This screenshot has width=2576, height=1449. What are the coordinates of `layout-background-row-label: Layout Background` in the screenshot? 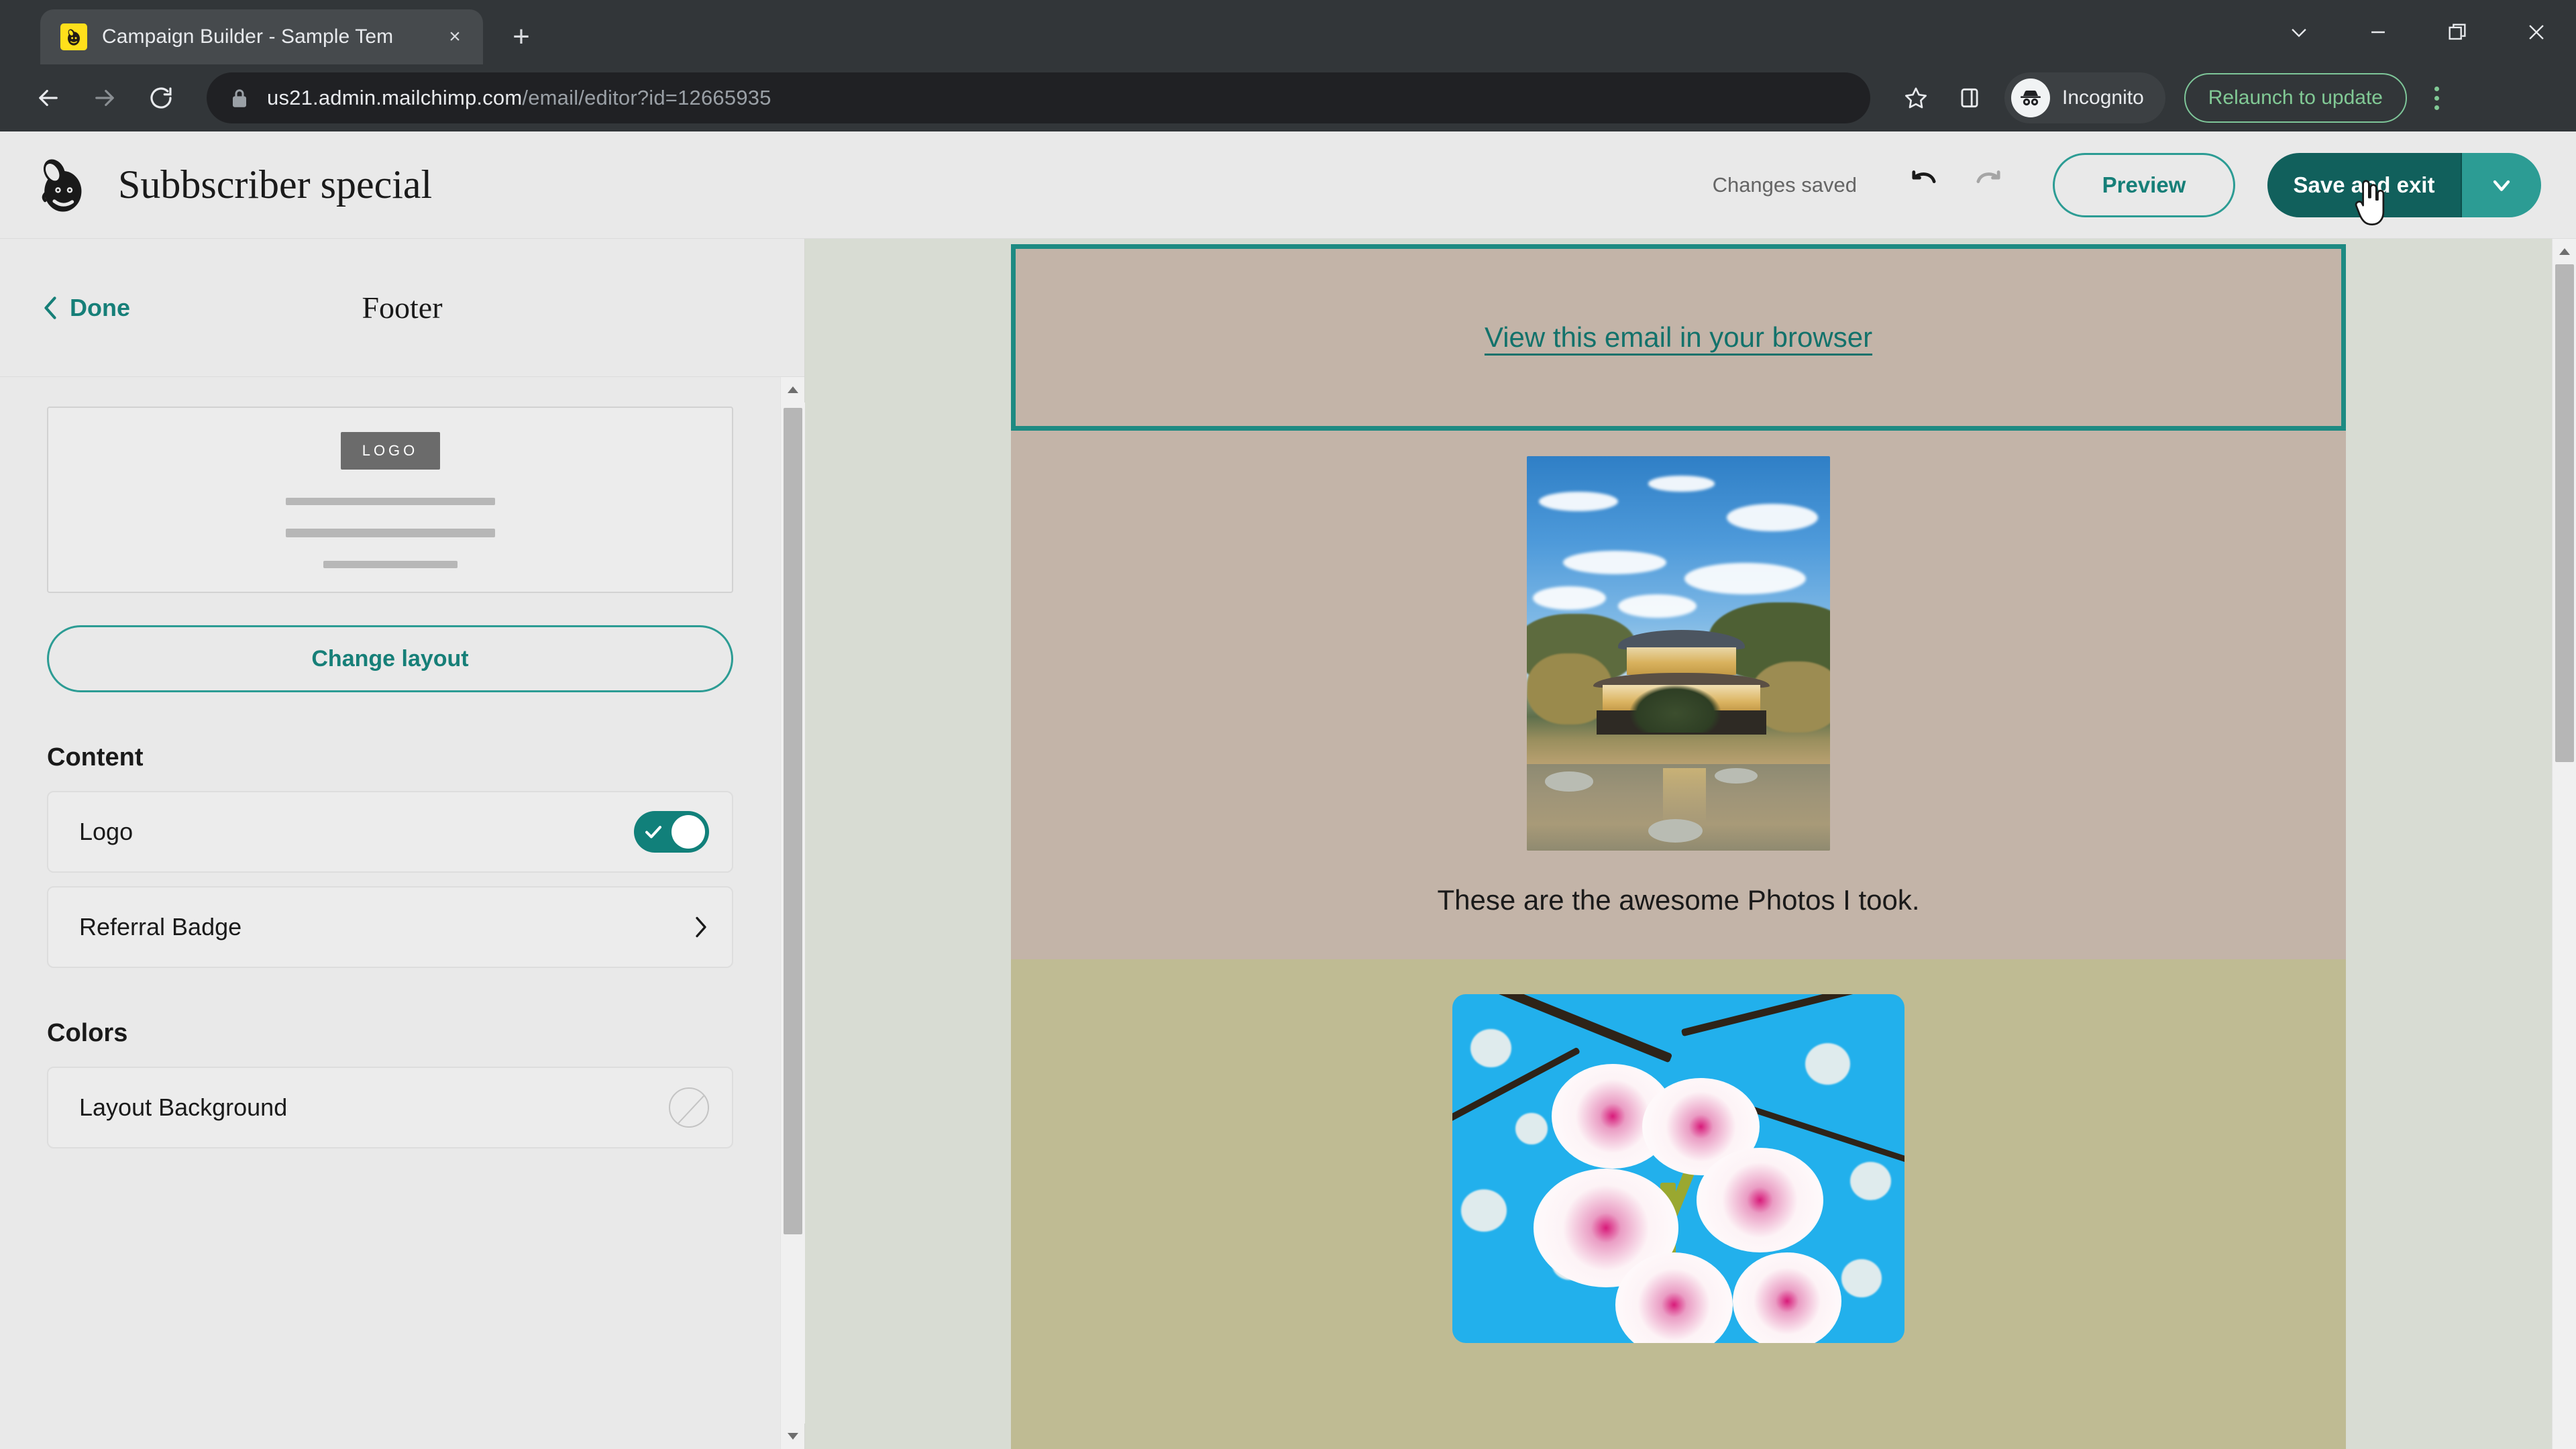 It's located at (183, 1107).